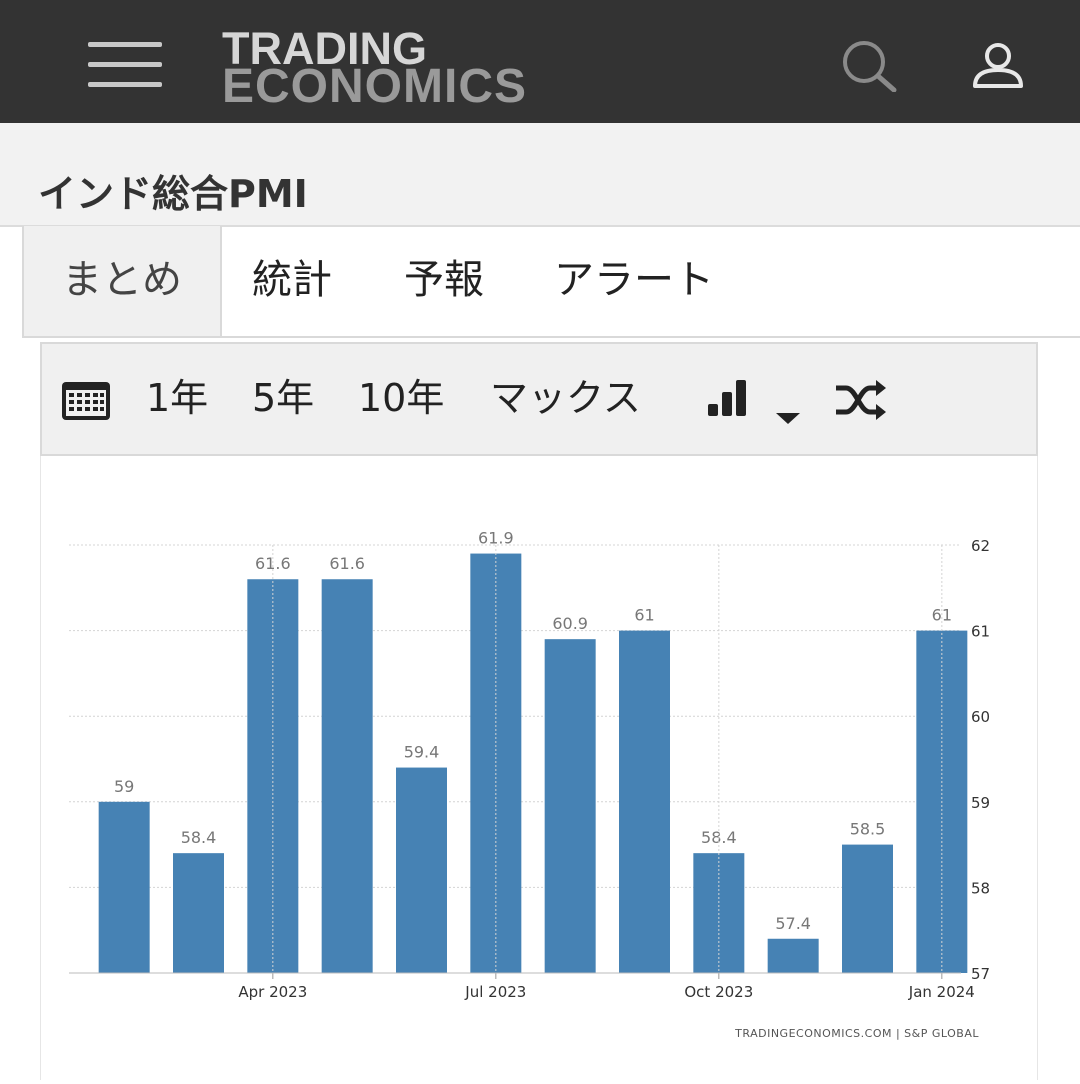 The height and width of the screenshot is (1084, 1080). Describe the element at coordinates (86, 400) in the screenshot. I see `calendar-icon` at that location.